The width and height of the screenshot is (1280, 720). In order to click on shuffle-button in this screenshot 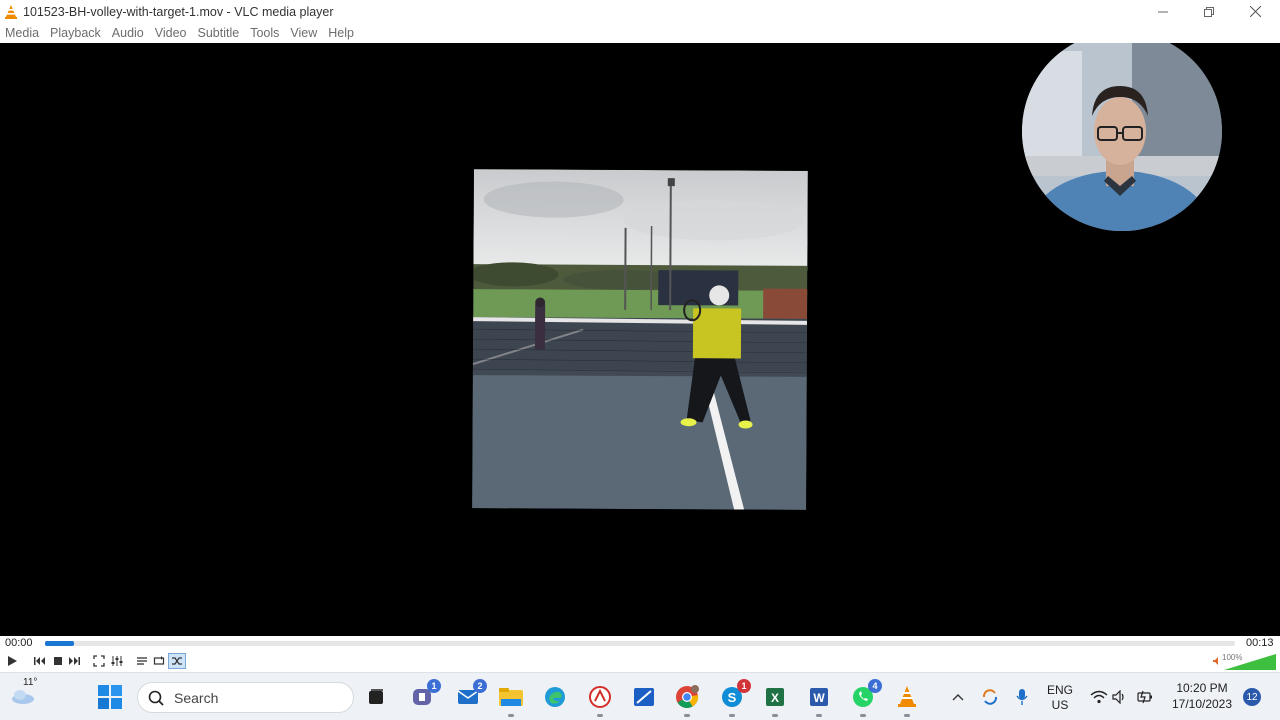, I will do `click(177, 661)`.